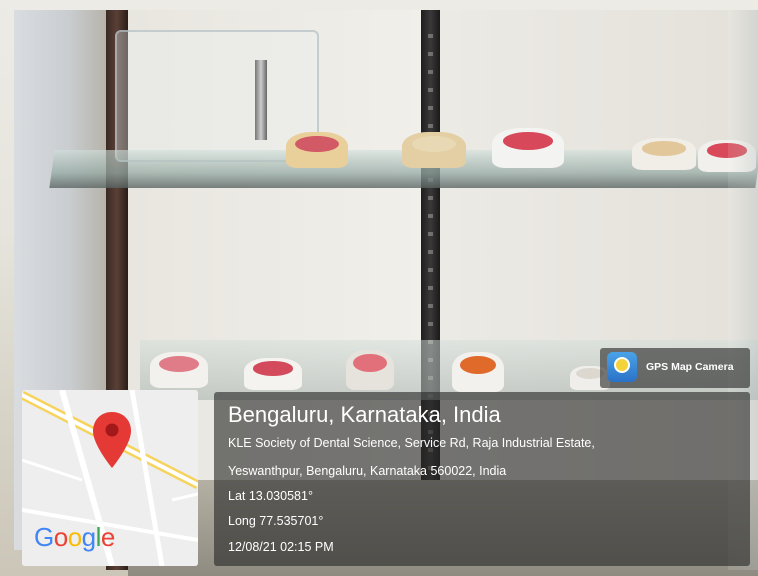 The image size is (758, 576). What do you see at coordinates (112, 440) in the screenshot?
I see `map-pin-icon` at bounding box center [112, 440].